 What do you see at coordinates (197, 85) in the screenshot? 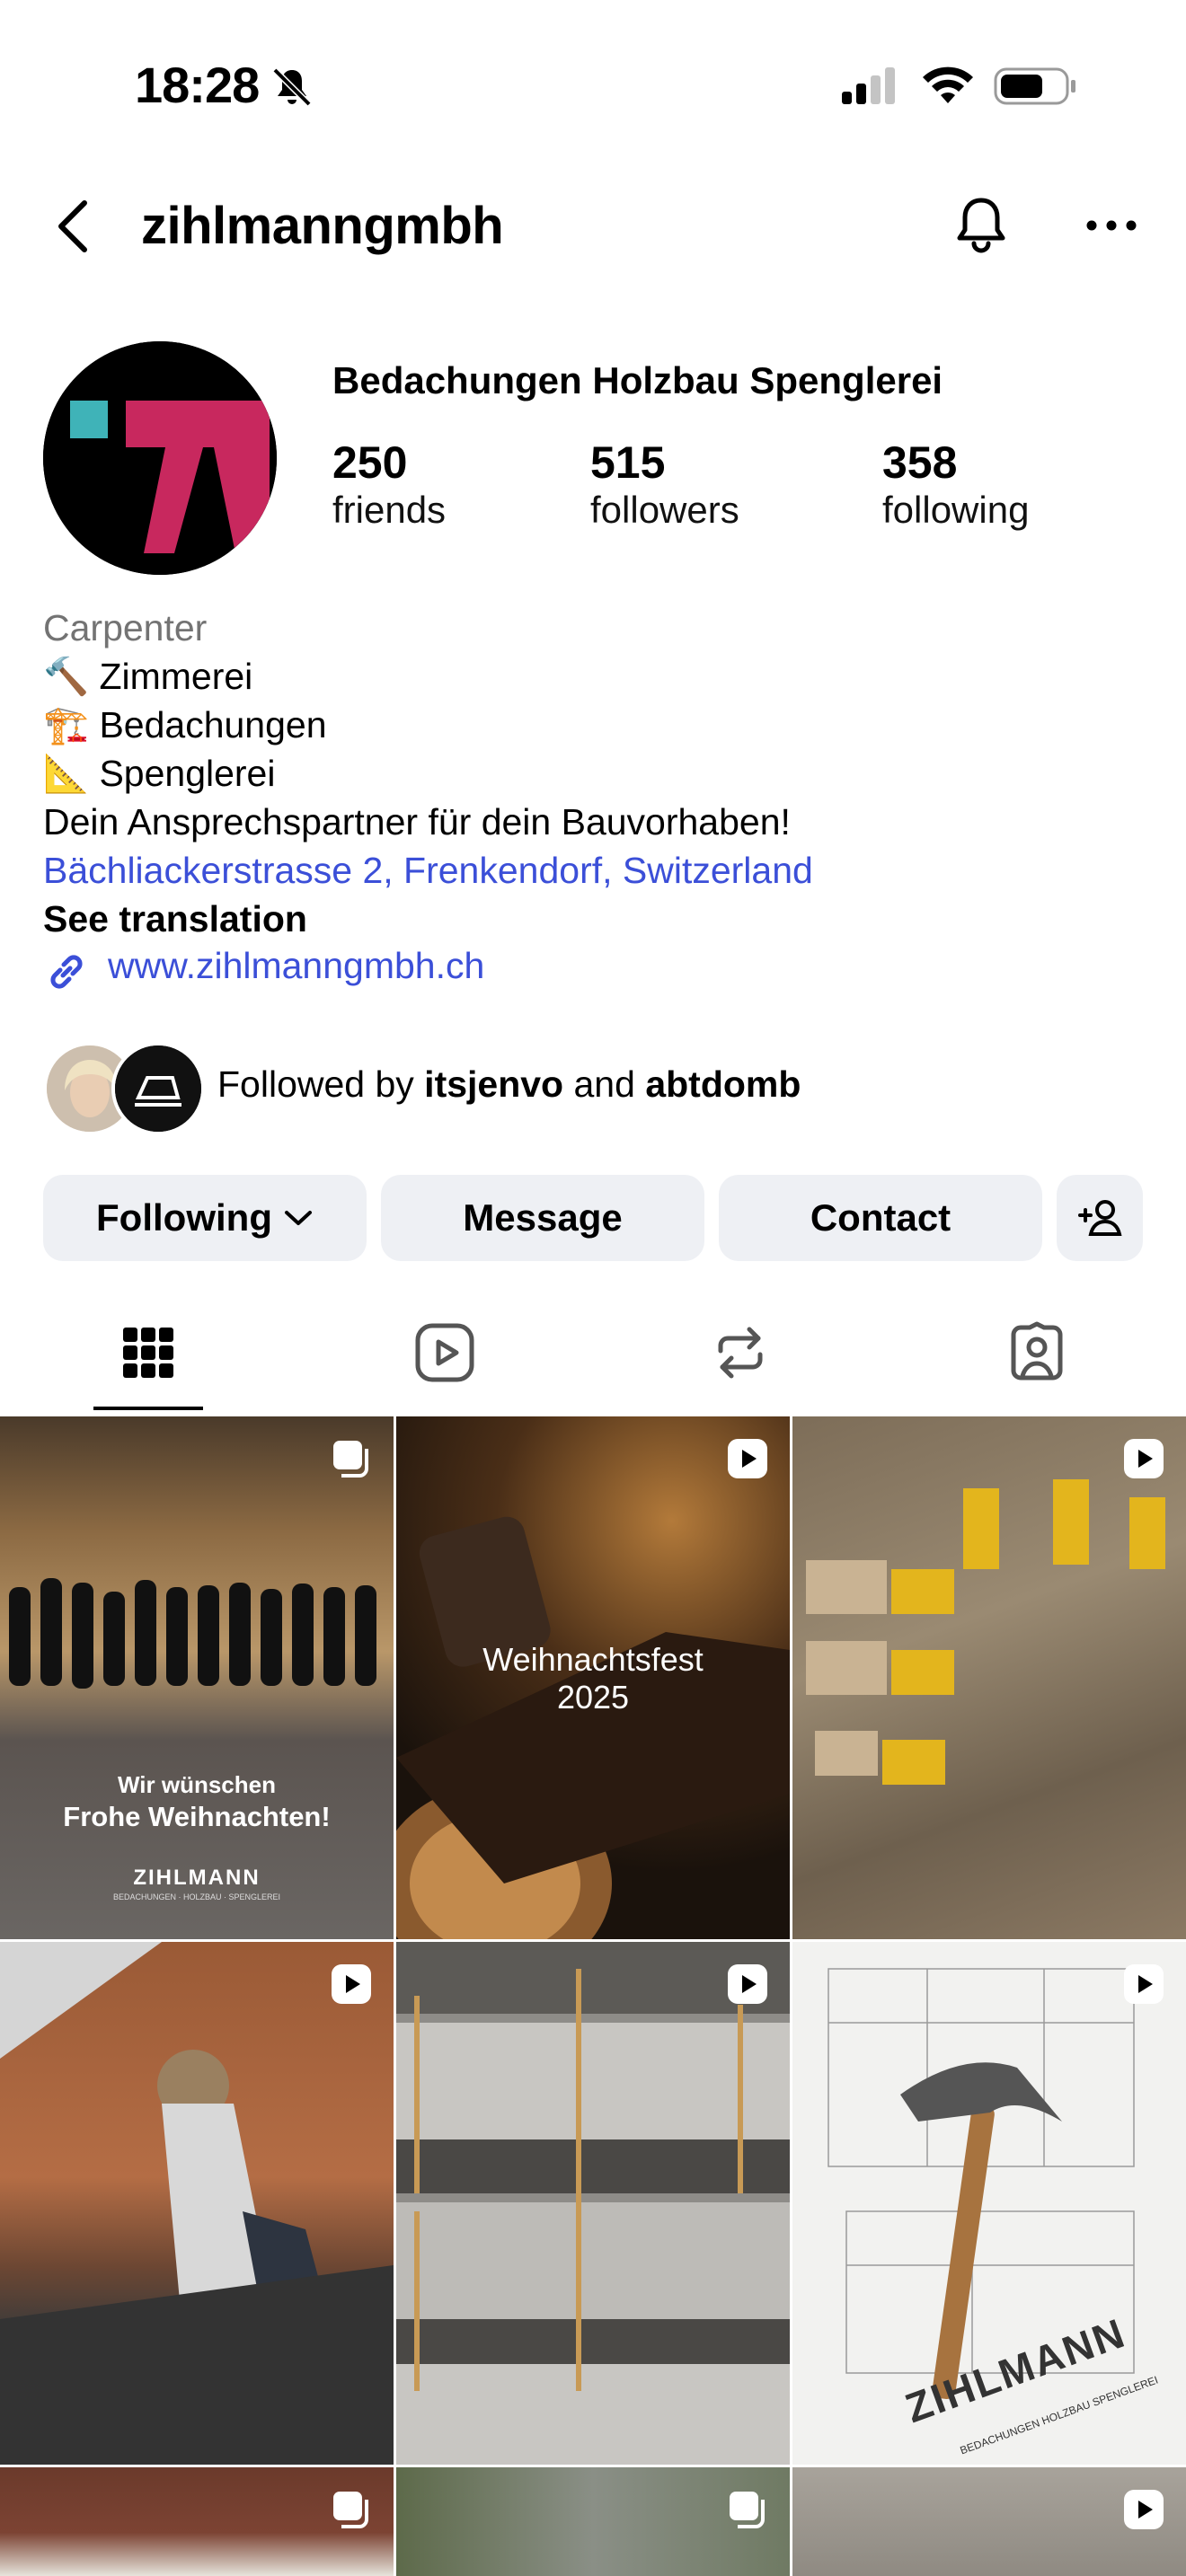
I see `status-time: 18:28` at bounding box center [197, 85].